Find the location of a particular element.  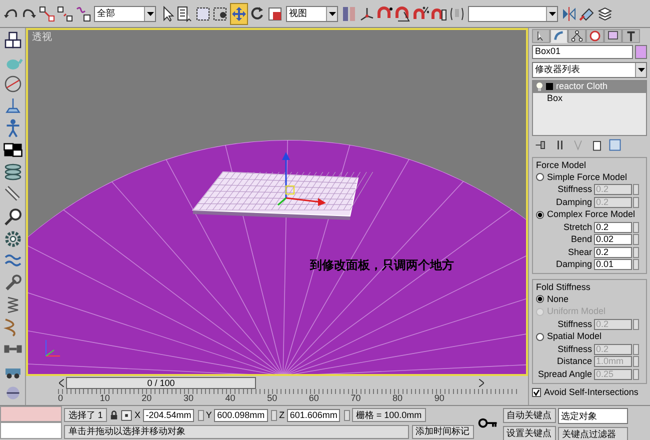

expand-square-icon is located at coordinates (549, 86).